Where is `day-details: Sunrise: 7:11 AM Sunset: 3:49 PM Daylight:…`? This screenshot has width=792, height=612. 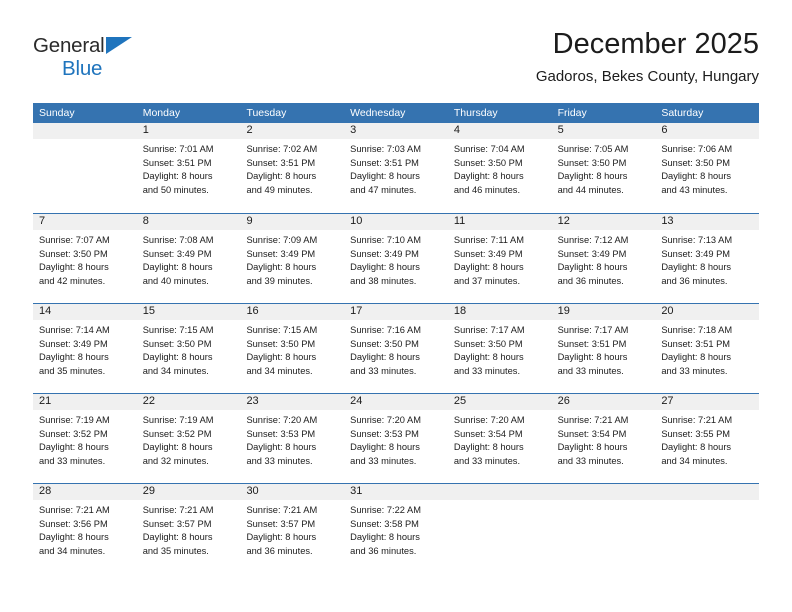 day-details: Sunrise: 7:11 AM Sunset: 3:49 PM Daylight:… is located at coordinates (500, 259).